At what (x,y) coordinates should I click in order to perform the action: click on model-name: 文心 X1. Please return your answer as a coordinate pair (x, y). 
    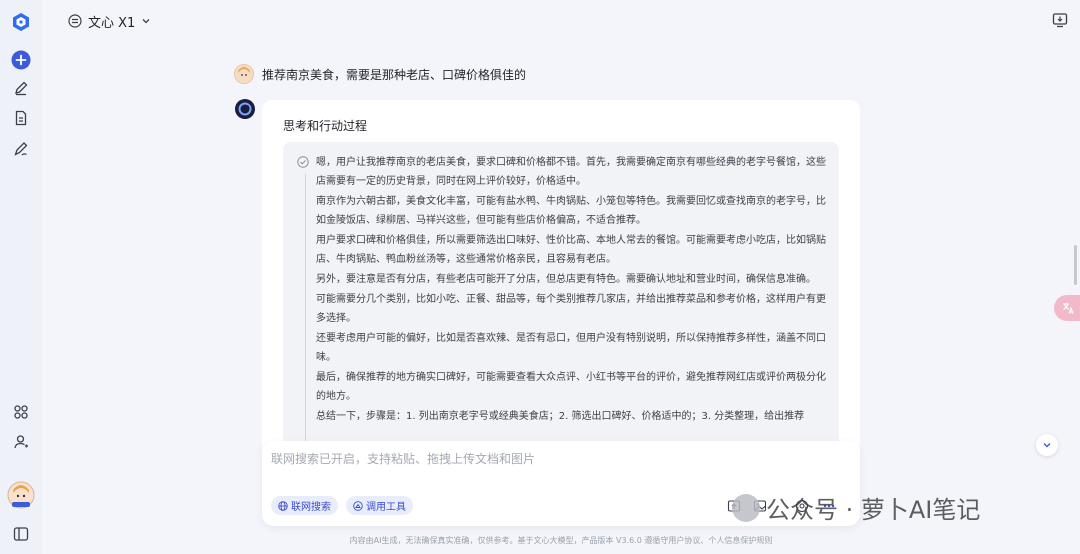
    Looking at the image, I should click on (112, 23).